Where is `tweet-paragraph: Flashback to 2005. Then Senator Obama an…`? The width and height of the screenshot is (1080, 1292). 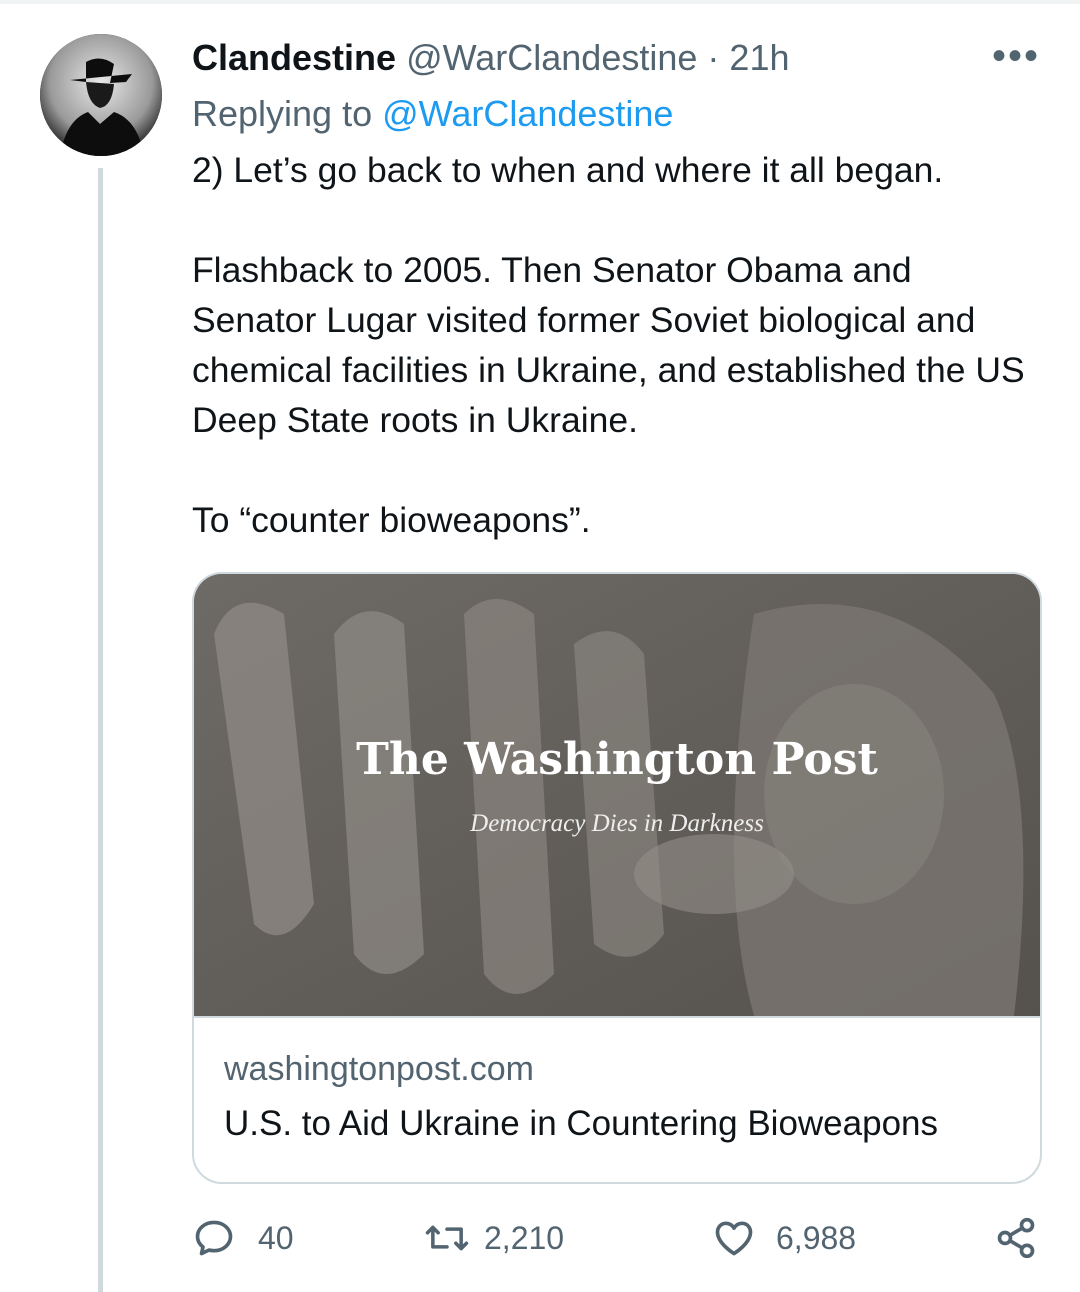
tweet-paragraph: Flashback to 2005. Then Senator Obama an… is located at coordinates (608, 345).